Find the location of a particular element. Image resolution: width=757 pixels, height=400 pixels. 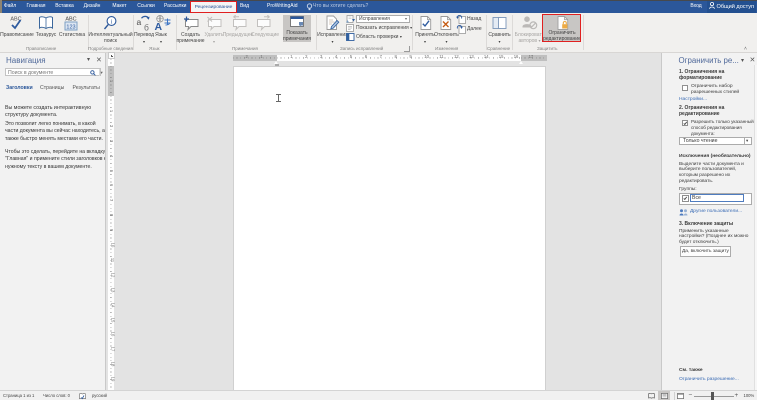

svg-text: а is located at coordinates (139, 22).